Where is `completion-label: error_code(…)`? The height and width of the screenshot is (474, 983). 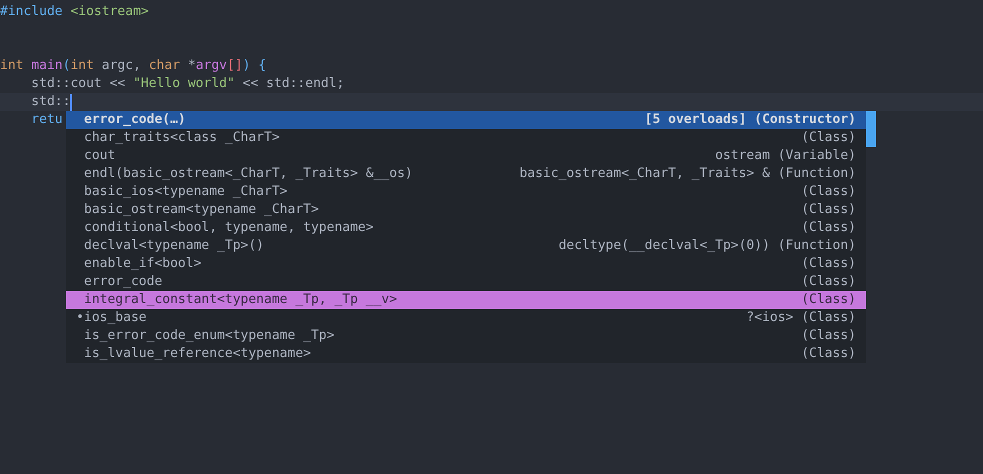 completion-label: error_code(…) is located at coordinates (135, 120).